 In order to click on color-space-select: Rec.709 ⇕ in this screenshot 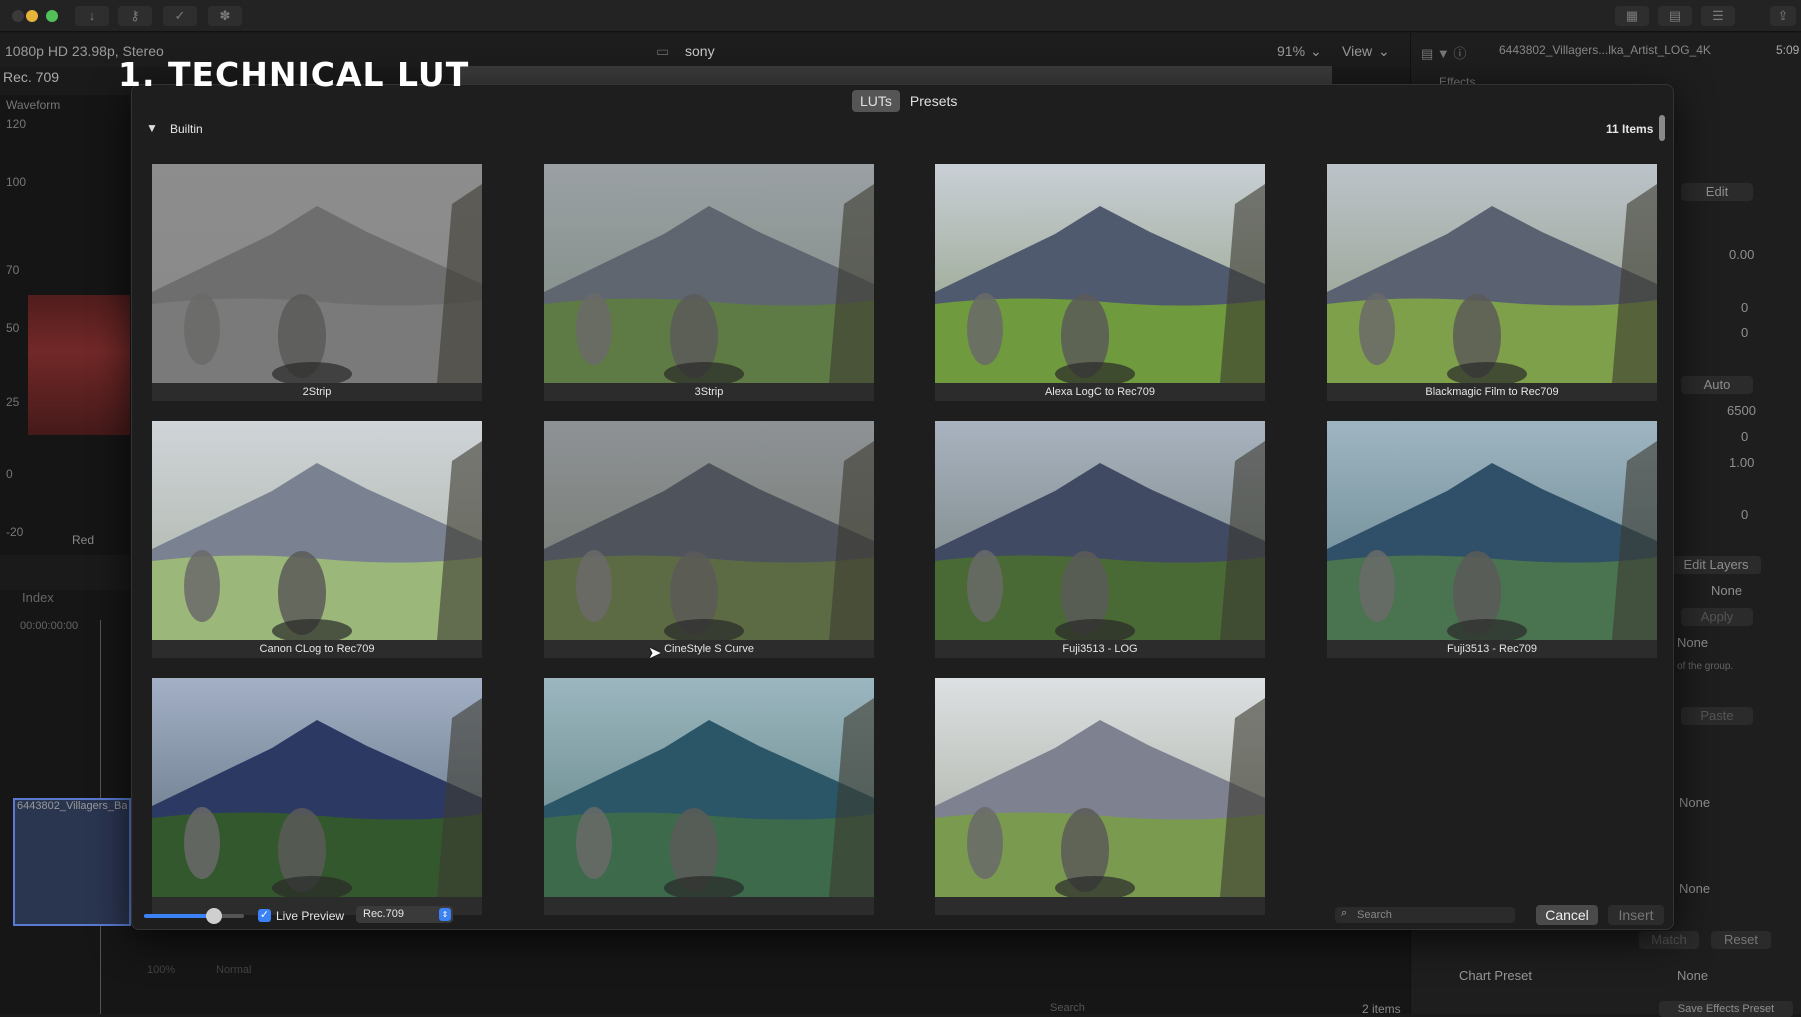, I will do `click(404, 914)`.